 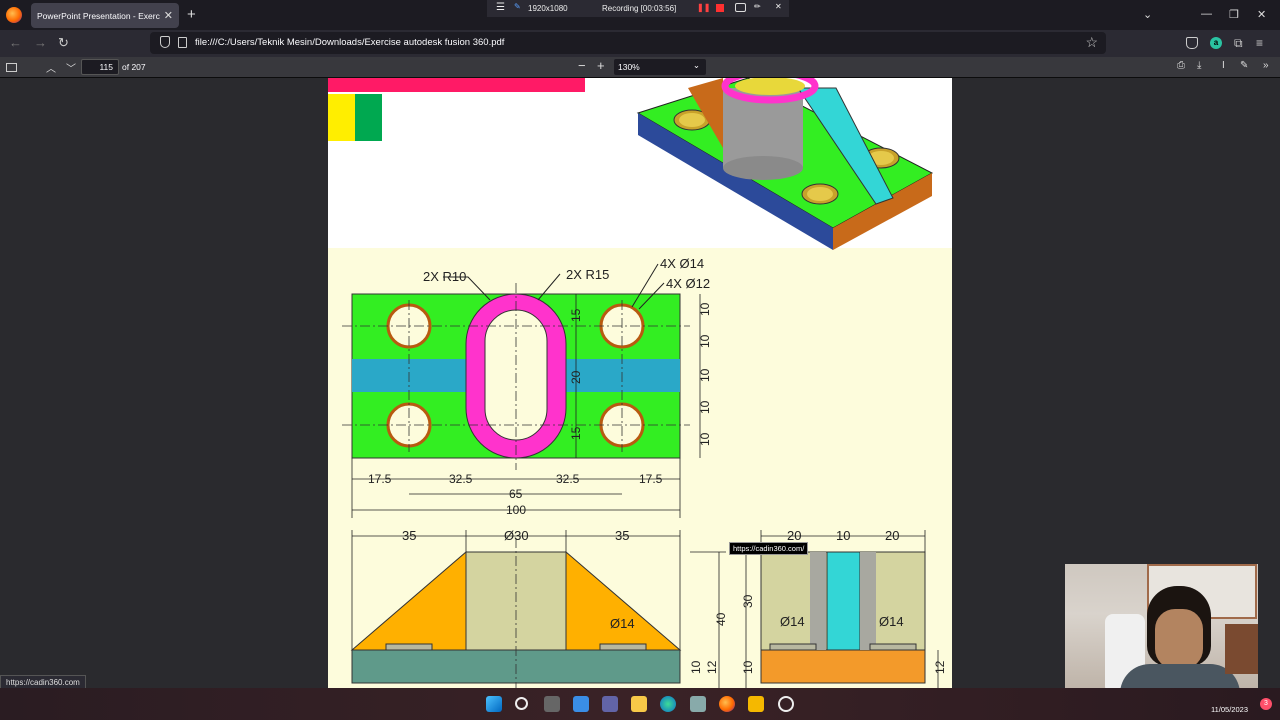 I want to click on yellow-swatch, so click(x=341, y=117).